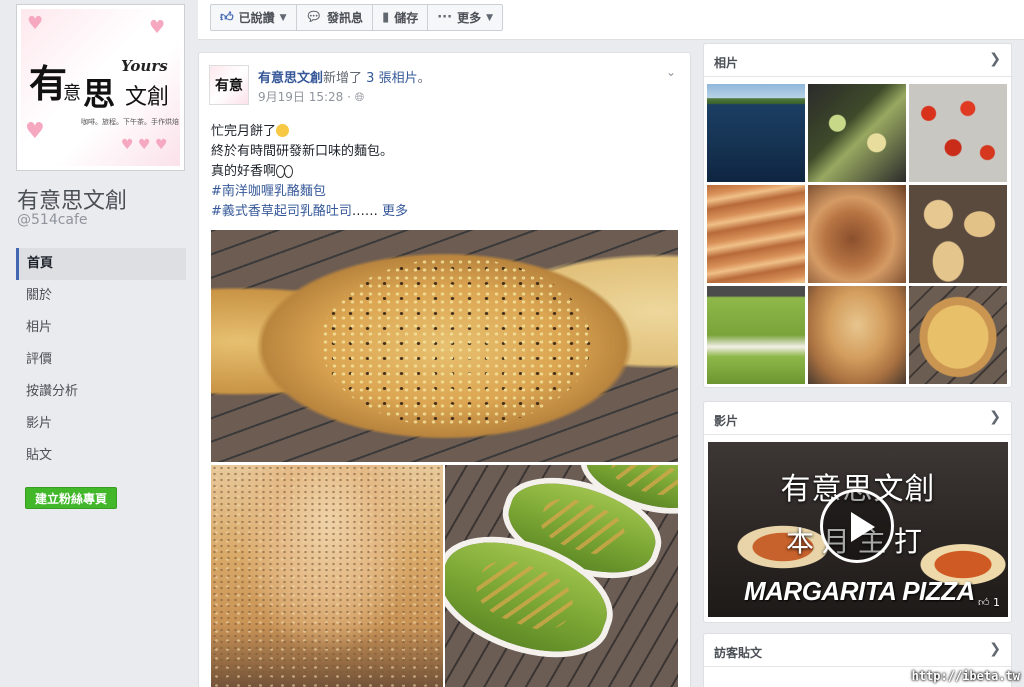 This screenshot has height=687, width=1024. I want to click on action-button-group: 👍︎ 已說讚 ▼ 💬︎ 發訊息 ▮ 儲存 ··· 更多 ▼, so click(356, 17).